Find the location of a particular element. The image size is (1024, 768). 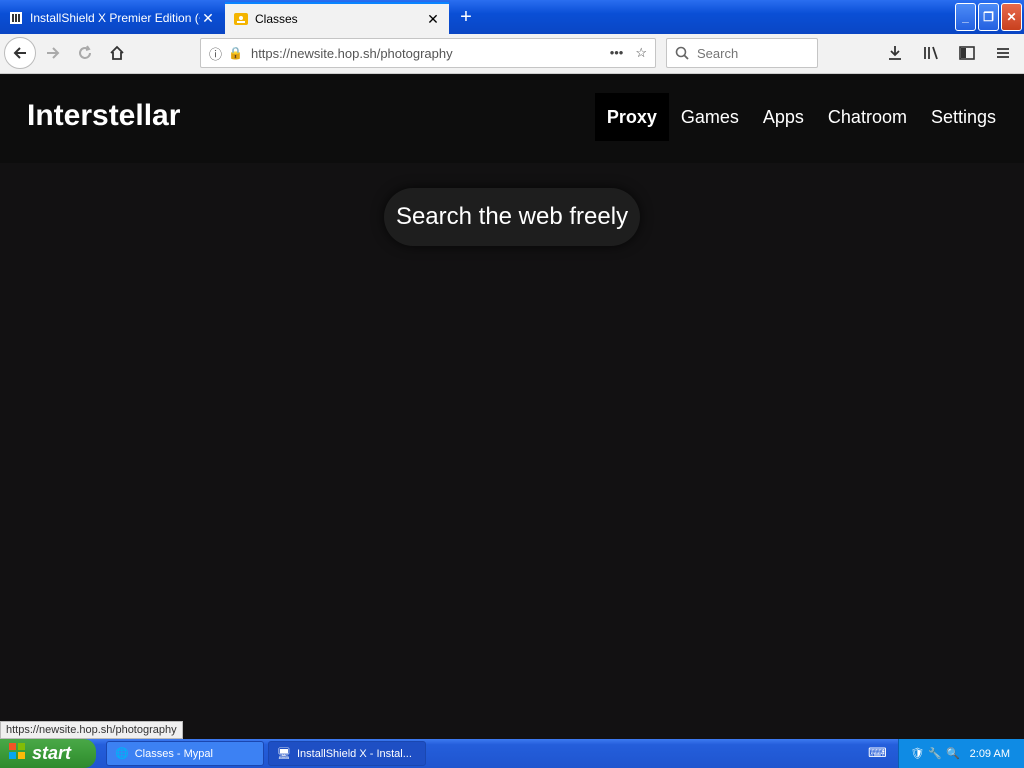

window-close-button: ✕ is located at coordinates (1011, 17).